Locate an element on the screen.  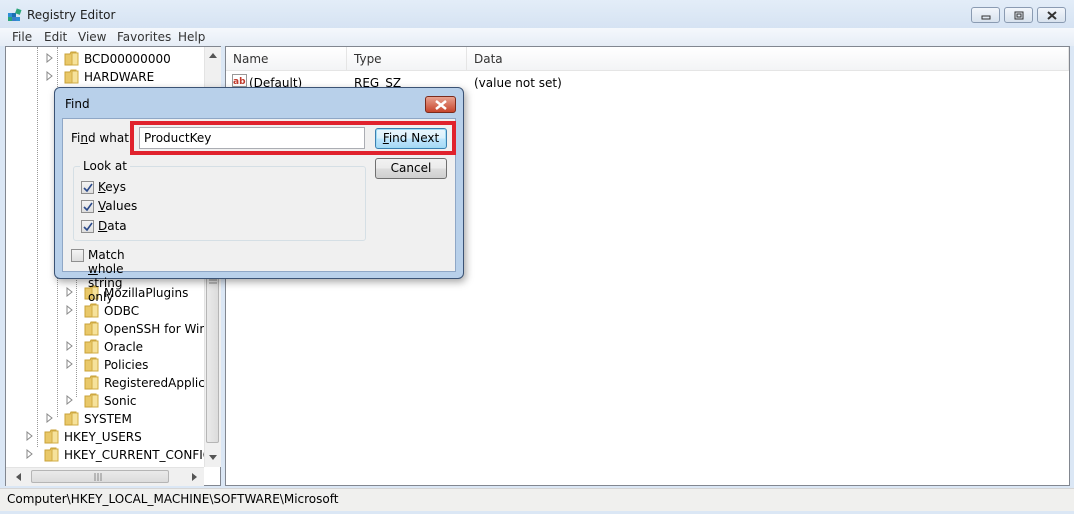
maximize-icon is located at coordinates (1019, 15).